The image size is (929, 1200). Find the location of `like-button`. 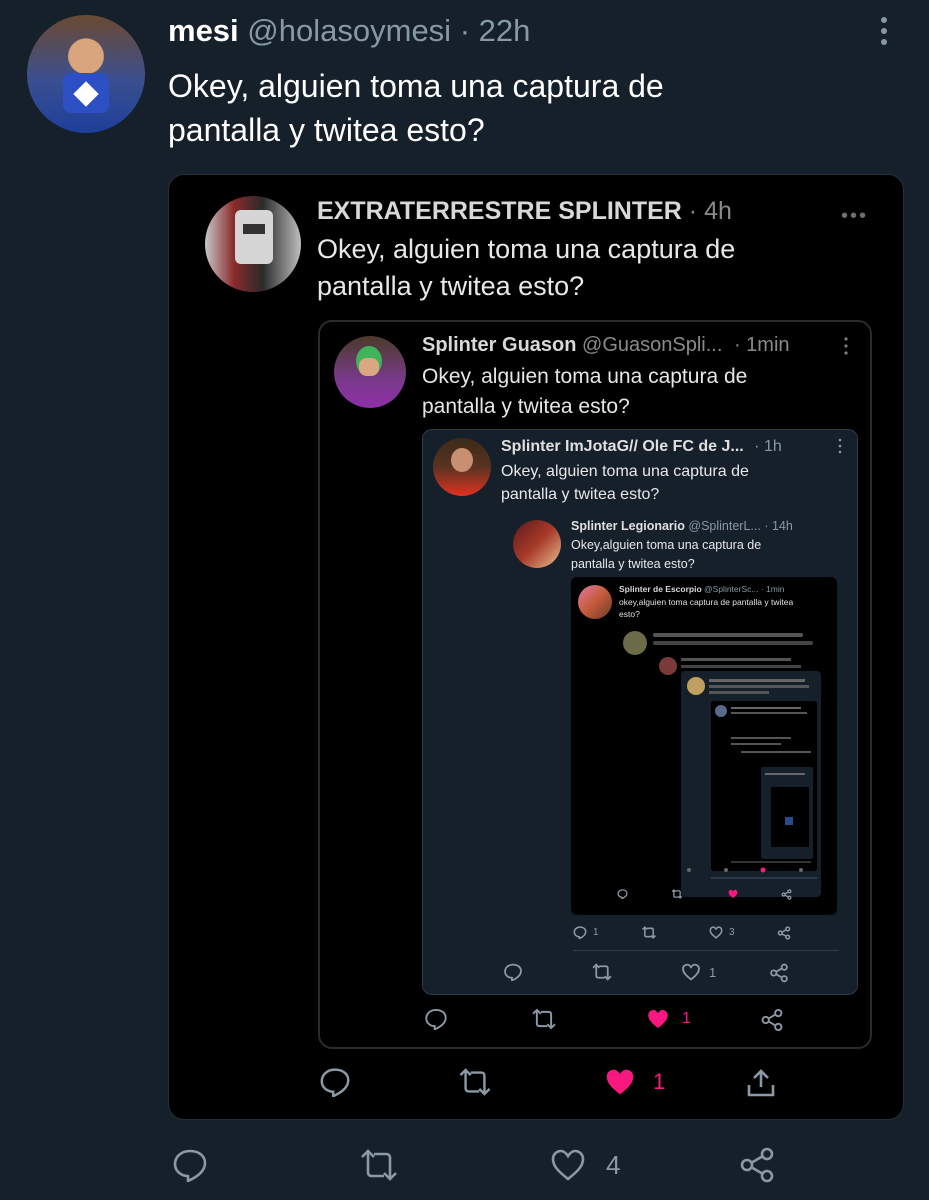

like-button is located at coordinates (733, 894).